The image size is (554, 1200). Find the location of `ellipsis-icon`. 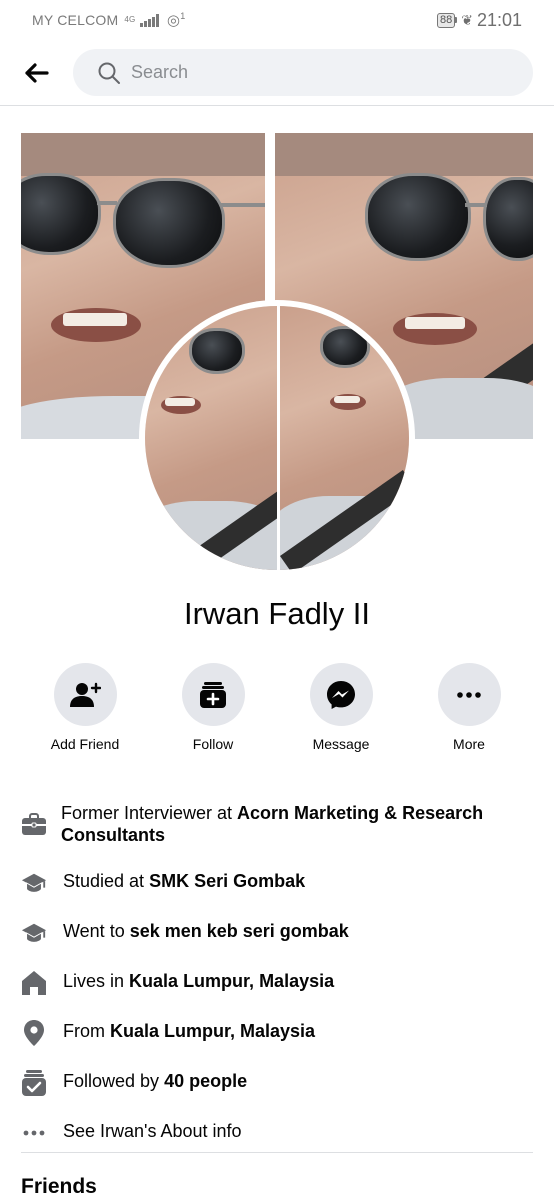

ellipsis-icon is located at coordinates (34, 1133).